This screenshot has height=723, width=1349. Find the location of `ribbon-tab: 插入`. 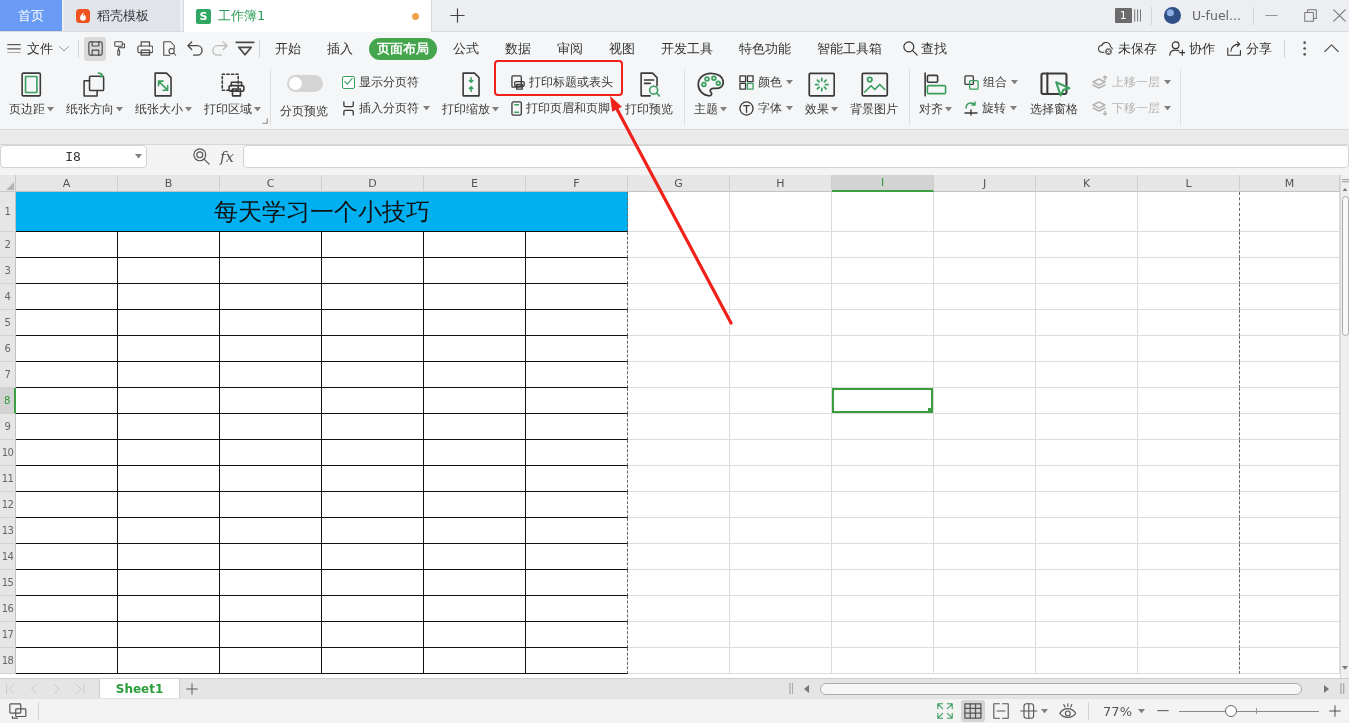

ribbon-tab: 插入 is located at coordinates (340, 48).